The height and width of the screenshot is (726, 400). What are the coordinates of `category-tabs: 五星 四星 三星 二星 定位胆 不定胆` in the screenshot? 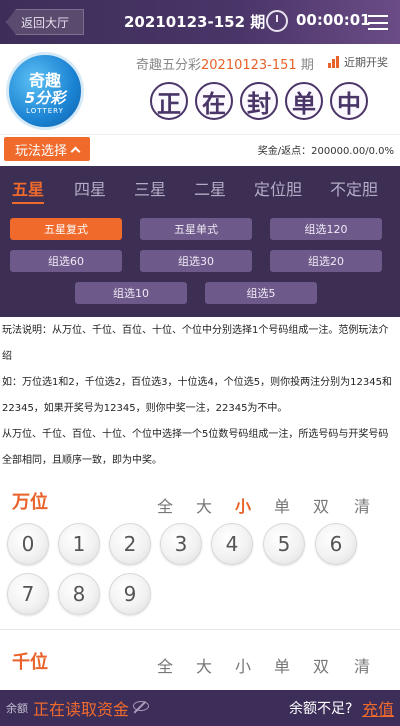 It's located at (200, 191).